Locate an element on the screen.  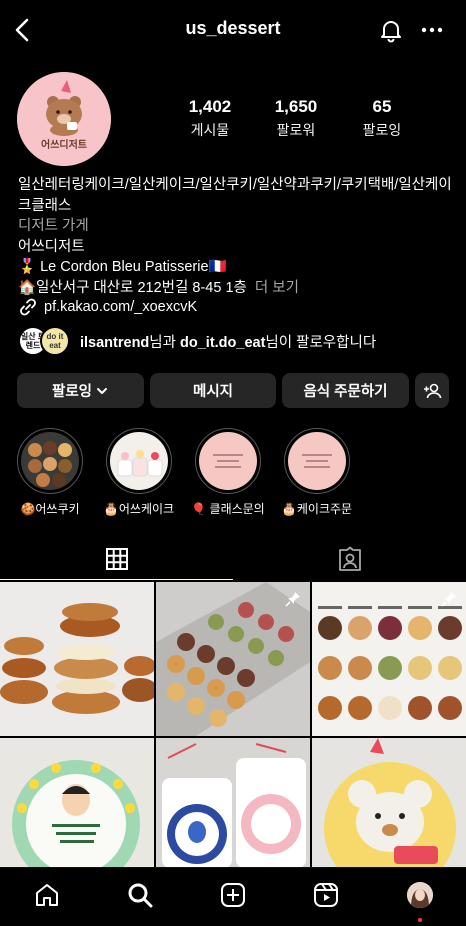
following-button: 팔로잉 is located at coordinates (80, 390).